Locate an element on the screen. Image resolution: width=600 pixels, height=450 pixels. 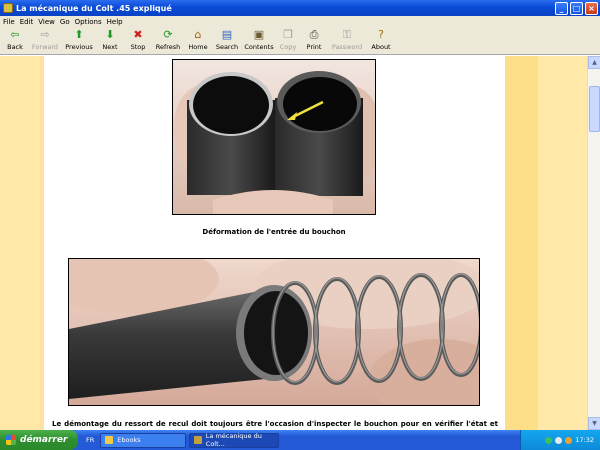
toolbar-button-label: Copy is located at coordinates (288, 47).